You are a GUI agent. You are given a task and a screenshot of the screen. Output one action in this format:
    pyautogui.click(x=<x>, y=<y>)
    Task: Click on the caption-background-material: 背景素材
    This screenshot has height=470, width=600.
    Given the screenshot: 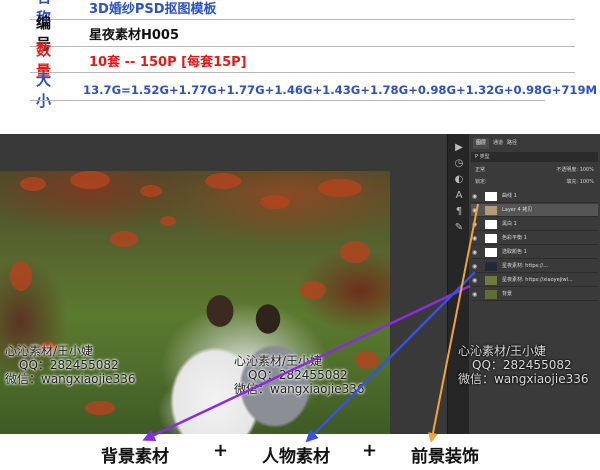 What is the action you would take?
    pyautogui.click(x=135, y=457)
    